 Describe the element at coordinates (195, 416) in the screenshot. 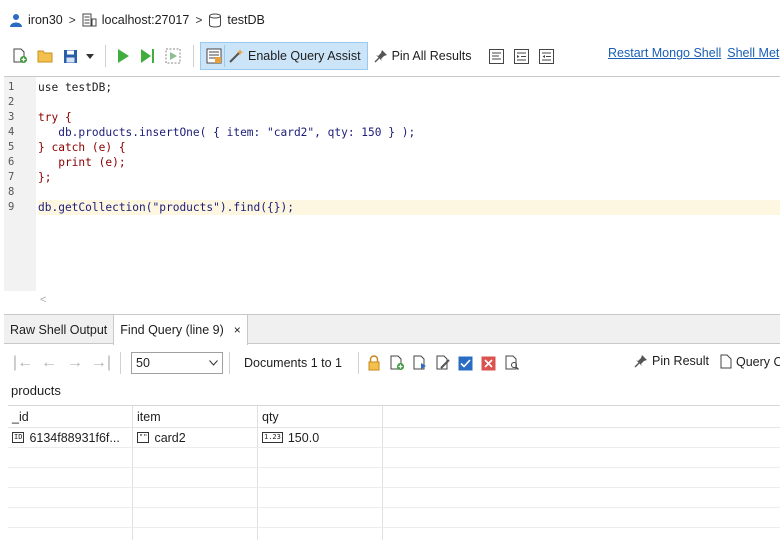

I see `column-header-item: item` at that location.